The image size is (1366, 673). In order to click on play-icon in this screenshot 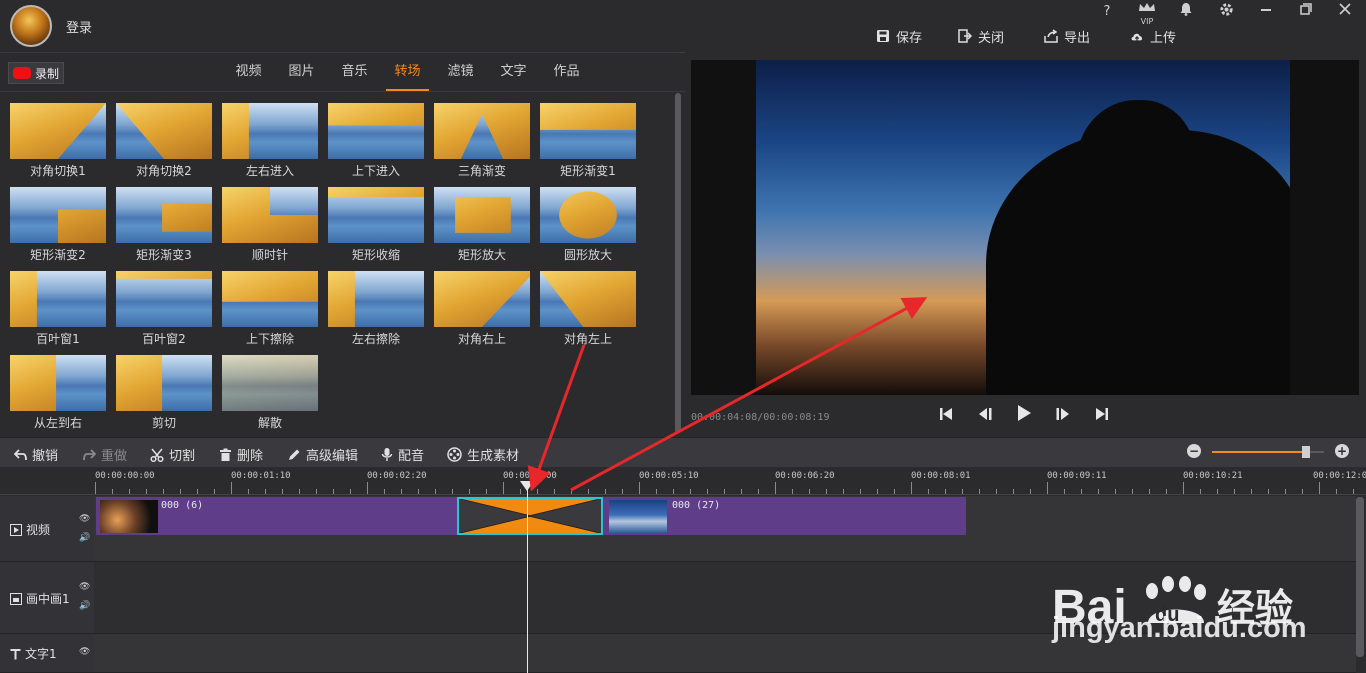, I will do `click(1024, 417)`.